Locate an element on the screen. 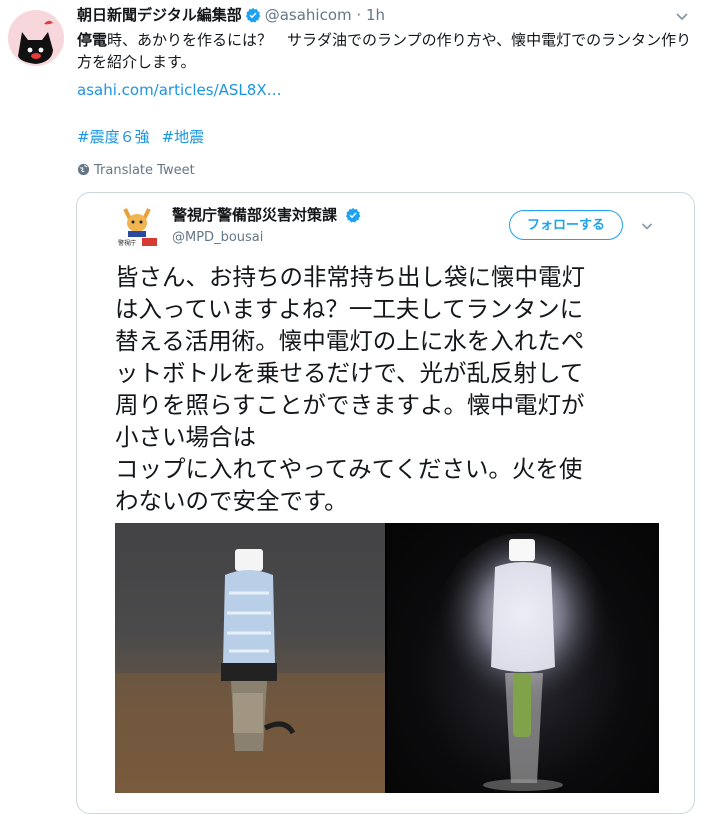 The image size is (701, 814). hashtag-earthquake: #地震 is located at coordinates (183, 137).